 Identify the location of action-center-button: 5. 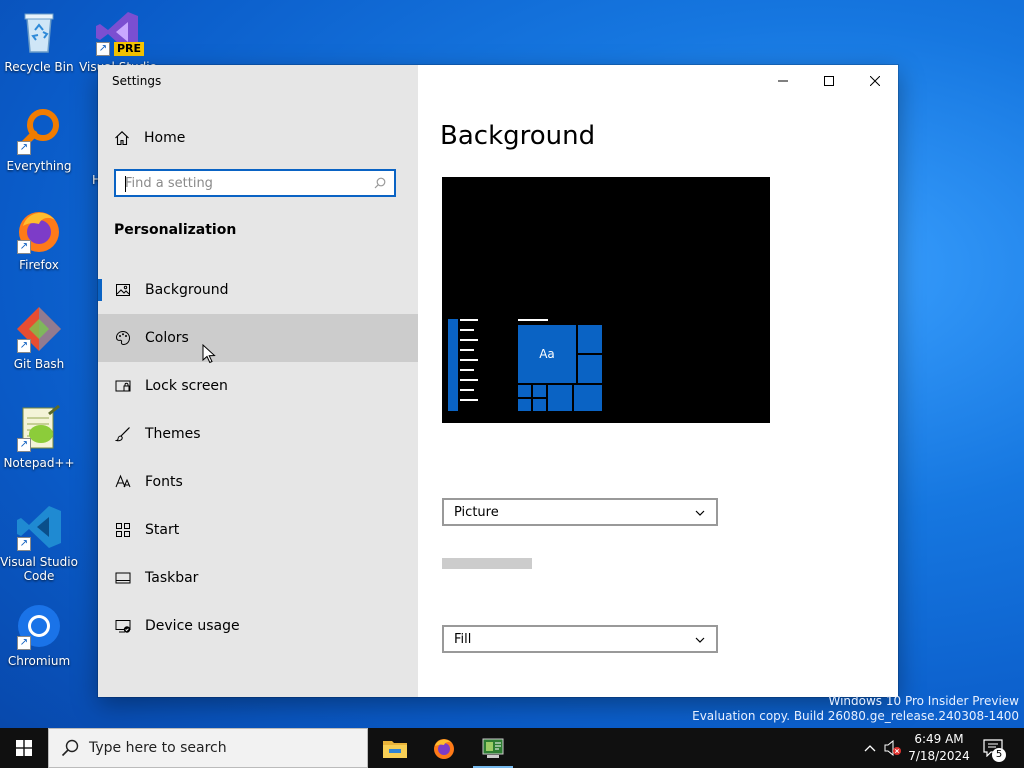
(993, 748).